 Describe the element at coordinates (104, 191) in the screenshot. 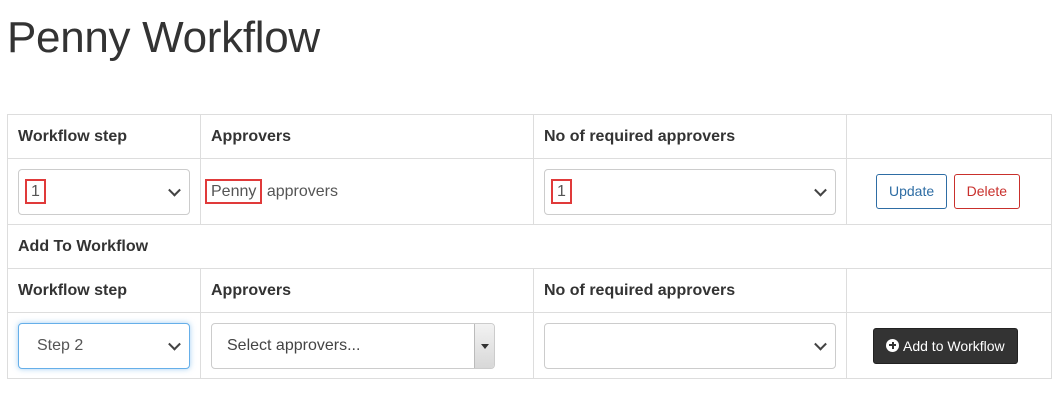

I see `workflow-step-select: 1` at that location.